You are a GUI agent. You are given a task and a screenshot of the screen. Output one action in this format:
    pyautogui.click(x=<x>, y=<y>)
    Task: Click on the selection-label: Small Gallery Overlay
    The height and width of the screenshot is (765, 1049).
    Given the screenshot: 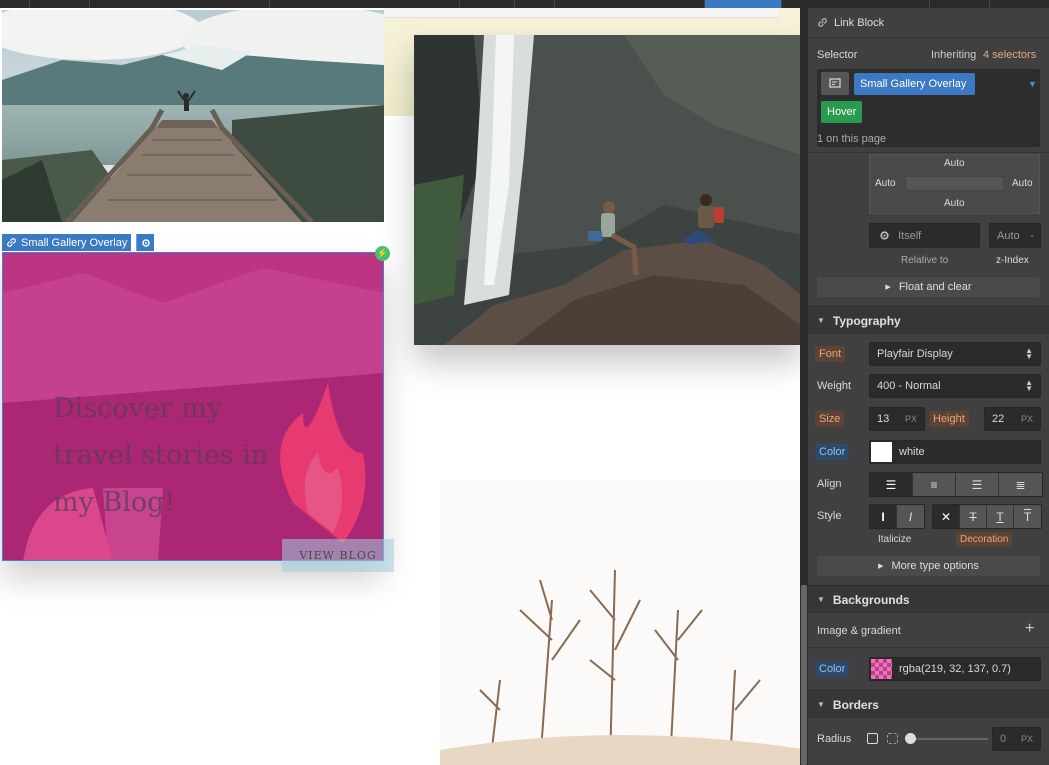 What is the action you would take?
    pyautogui.click(x=67, y=242)
    